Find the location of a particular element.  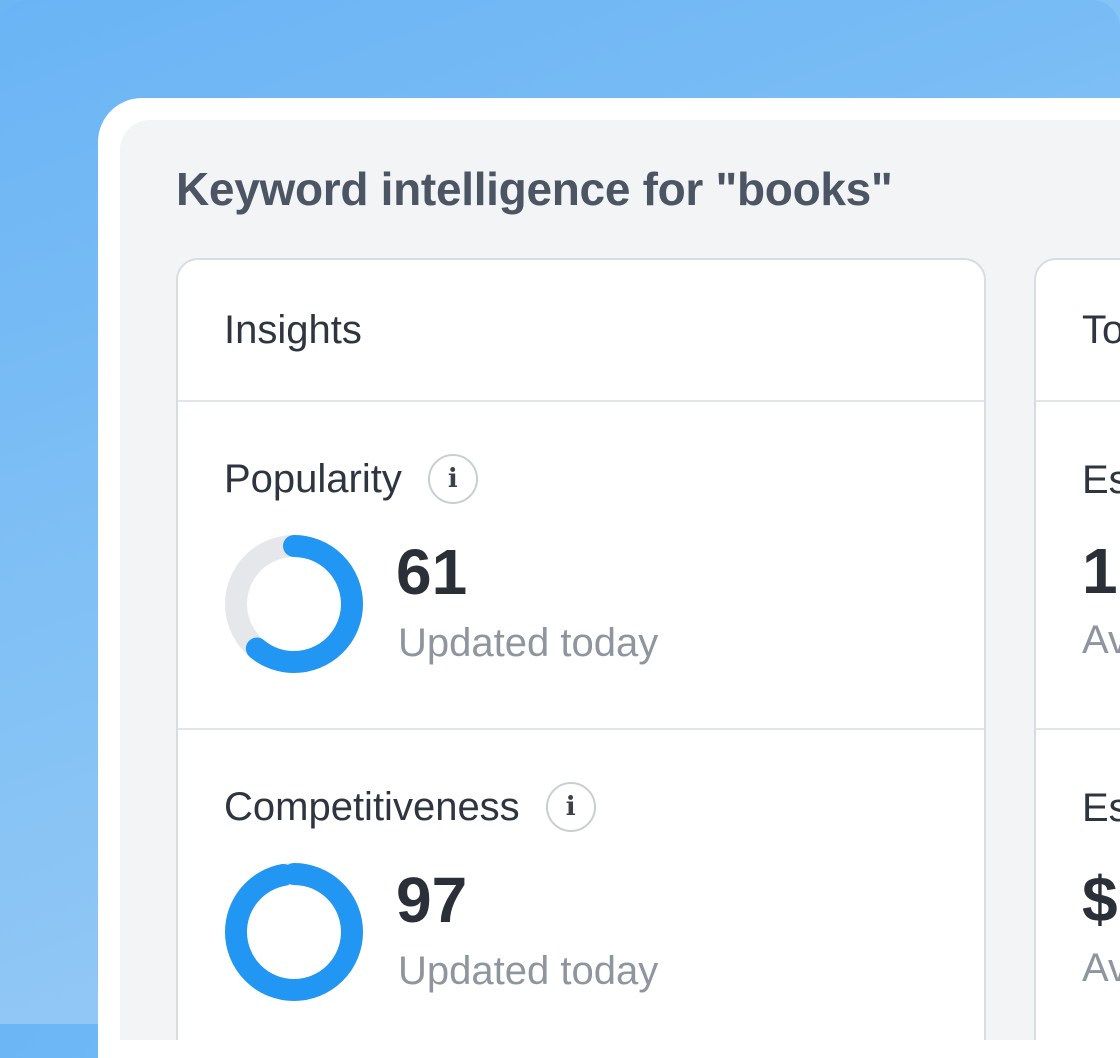

donut-value-arc is located at coordinates (294, 932).